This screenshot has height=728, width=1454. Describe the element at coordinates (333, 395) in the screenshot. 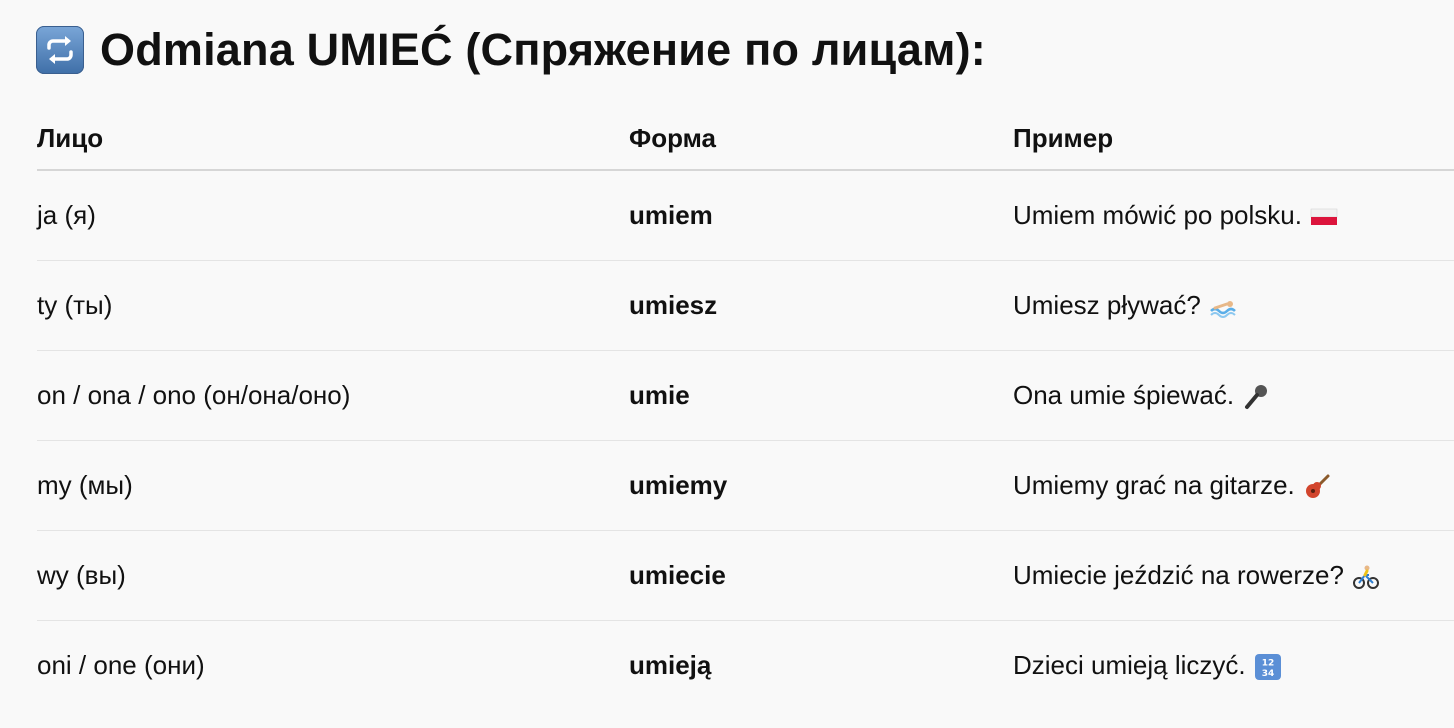

I see `person-cell: on / ona / ono (он/она/оно)` at that location.